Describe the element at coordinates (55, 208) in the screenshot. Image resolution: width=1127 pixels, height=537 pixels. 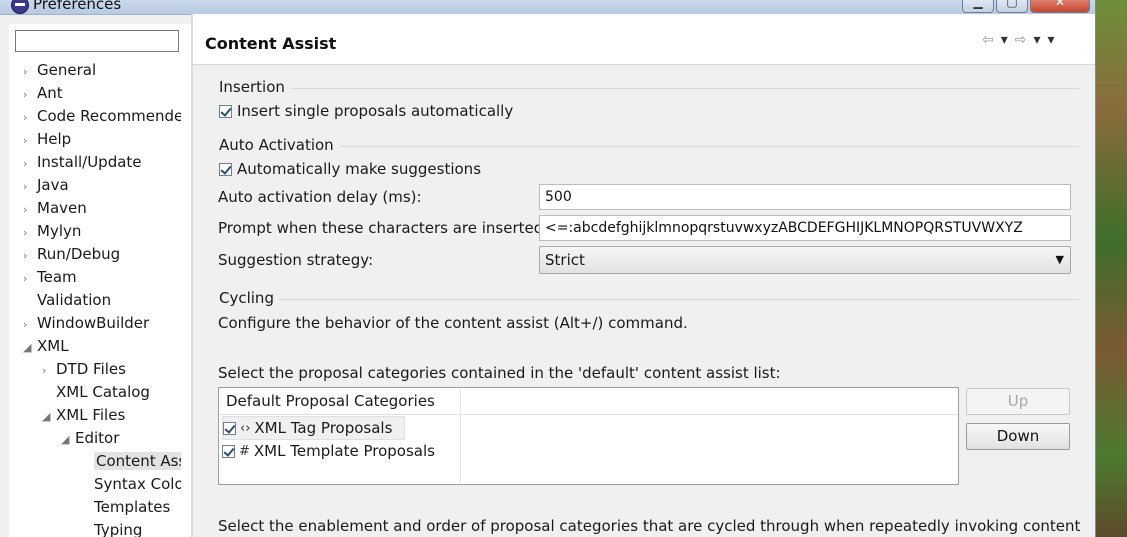
I see `tree-item-maven: › Maven` at that location.